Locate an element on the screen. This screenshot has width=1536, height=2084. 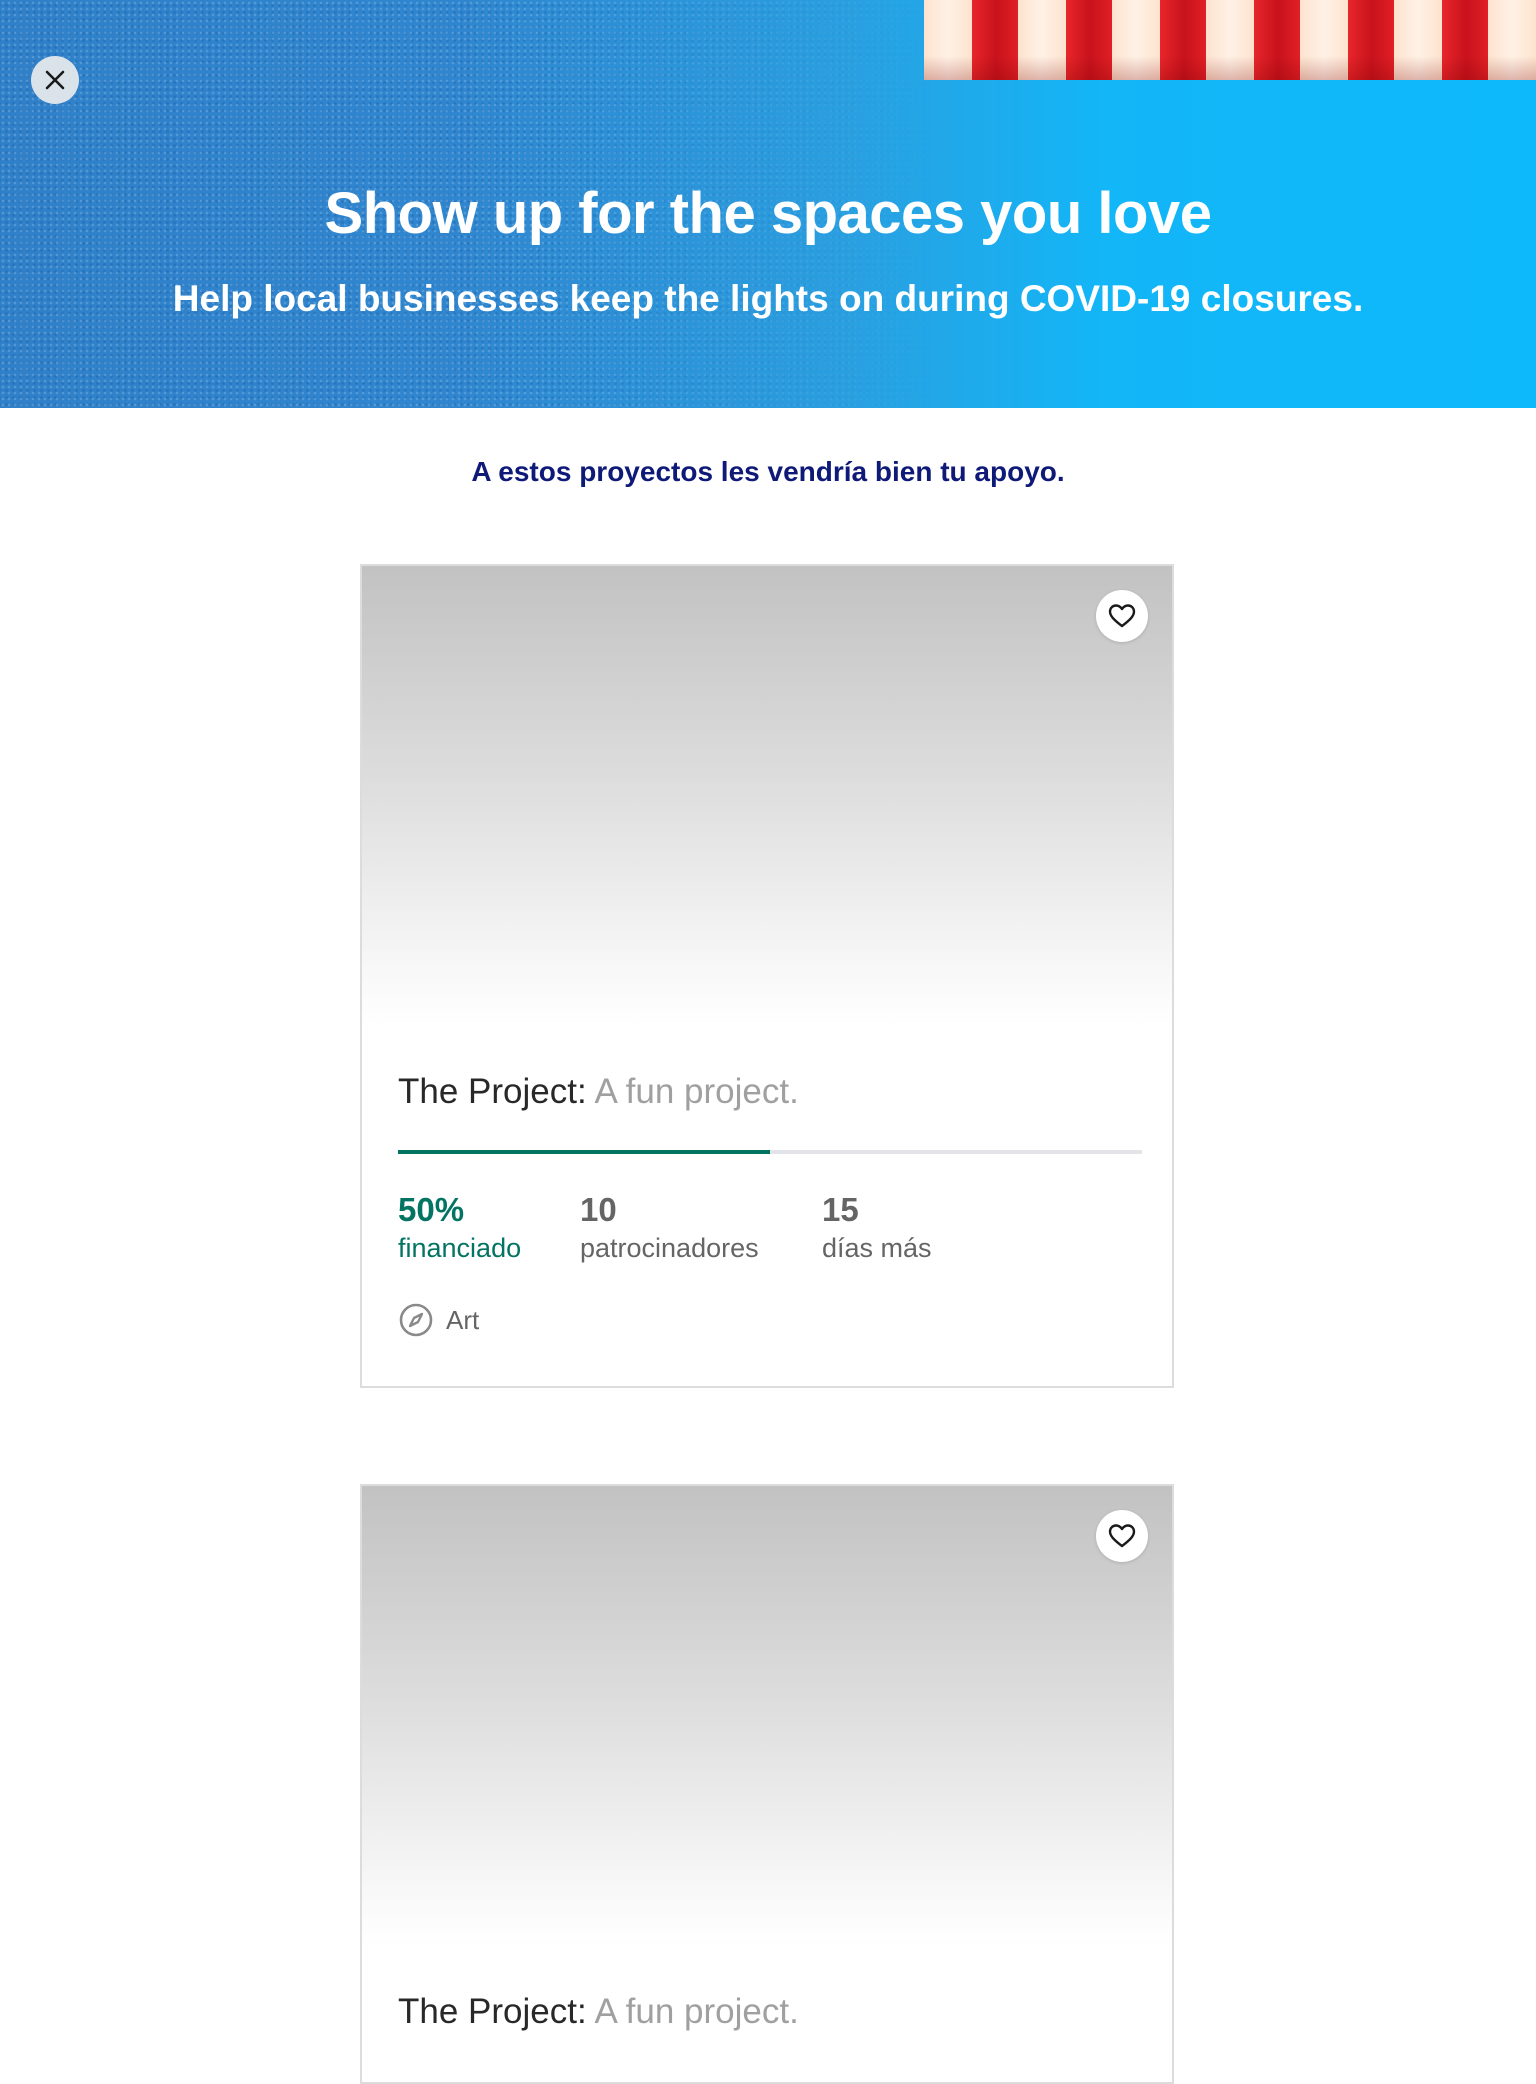
hero-title: Show up for the spaces you love is located at coordinates (768, 213).